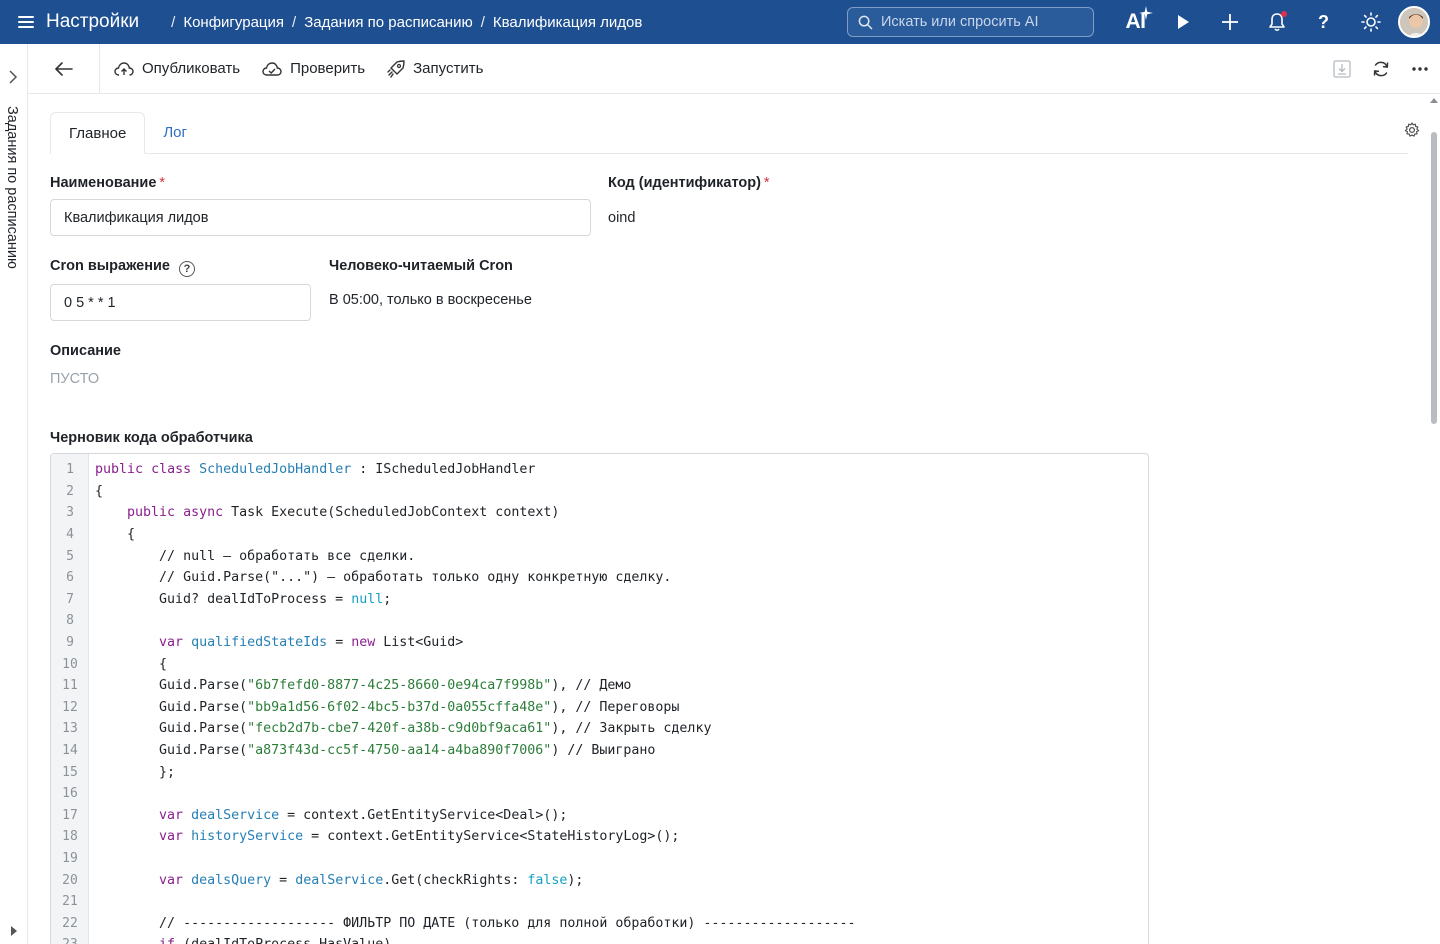  I want to click on code-line: 8, so click(599, 621).